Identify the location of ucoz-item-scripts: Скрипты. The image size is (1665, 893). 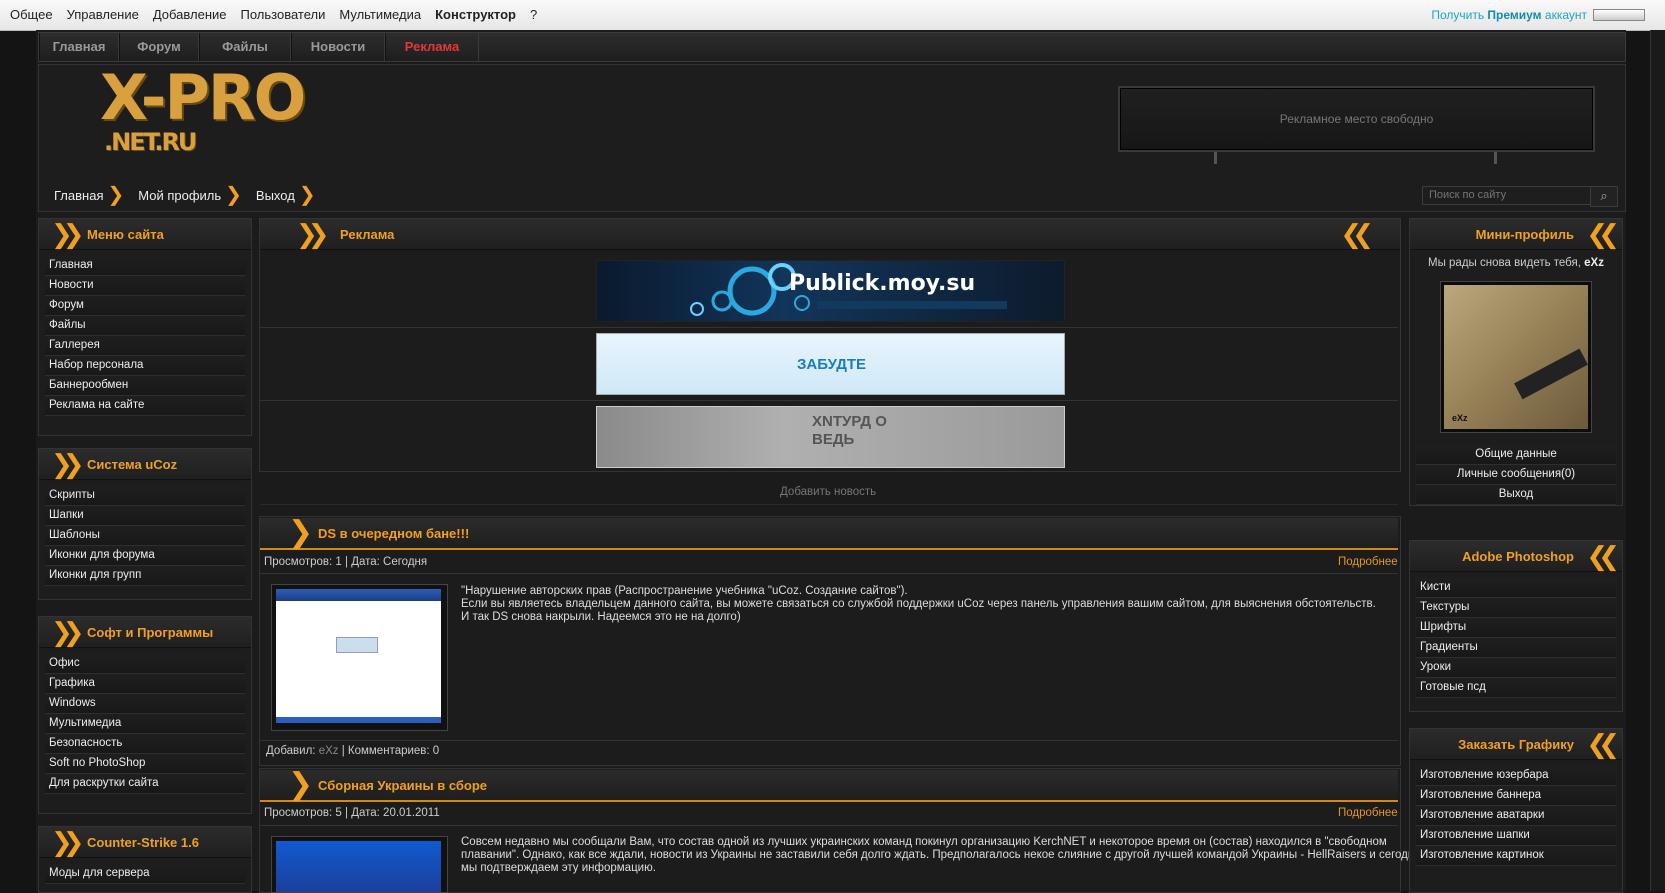
(145, 496).